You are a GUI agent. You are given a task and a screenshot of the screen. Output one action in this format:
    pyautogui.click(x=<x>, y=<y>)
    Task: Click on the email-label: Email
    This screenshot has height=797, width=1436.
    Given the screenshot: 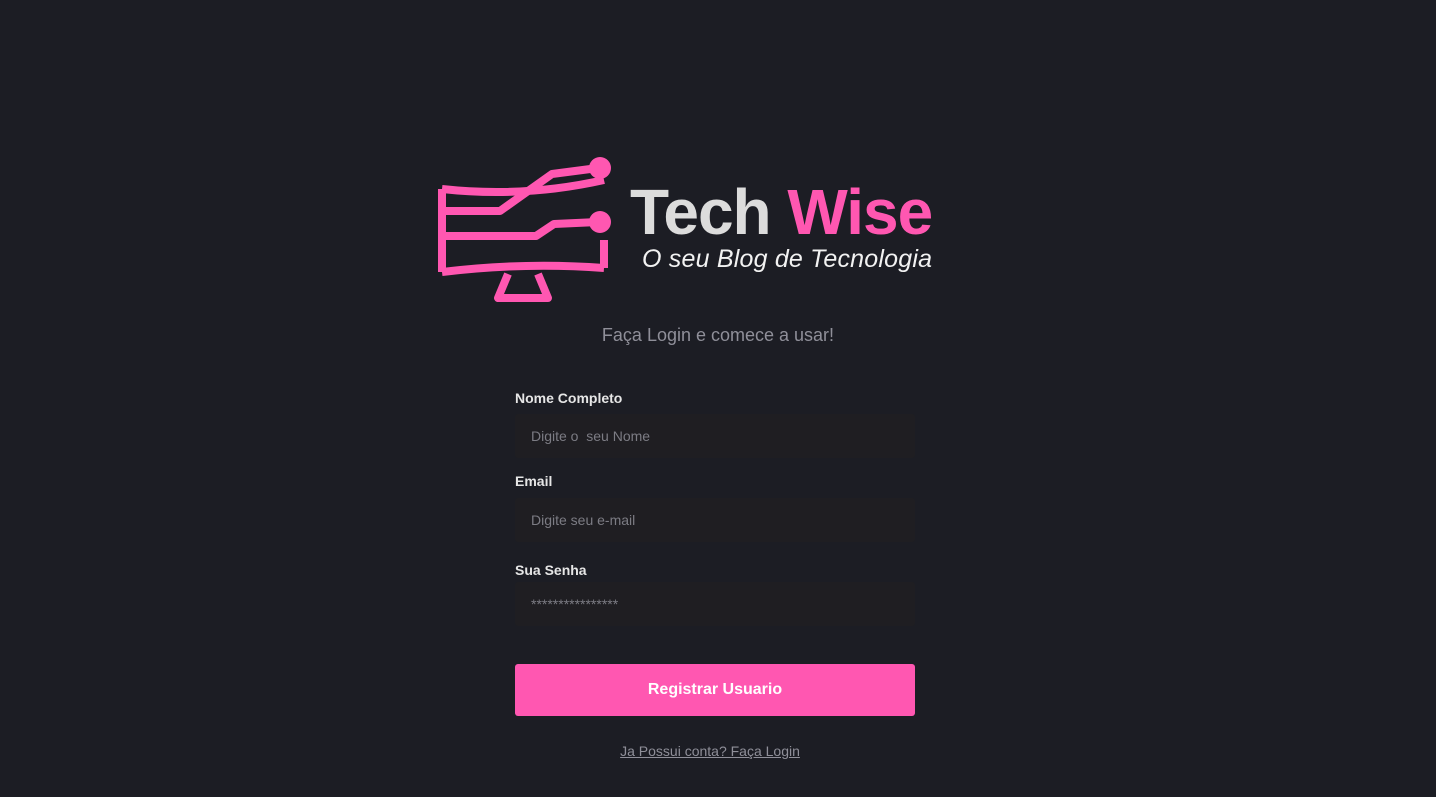 What is the action you would take?
    pyautogui.click(x=534, y=481)
    